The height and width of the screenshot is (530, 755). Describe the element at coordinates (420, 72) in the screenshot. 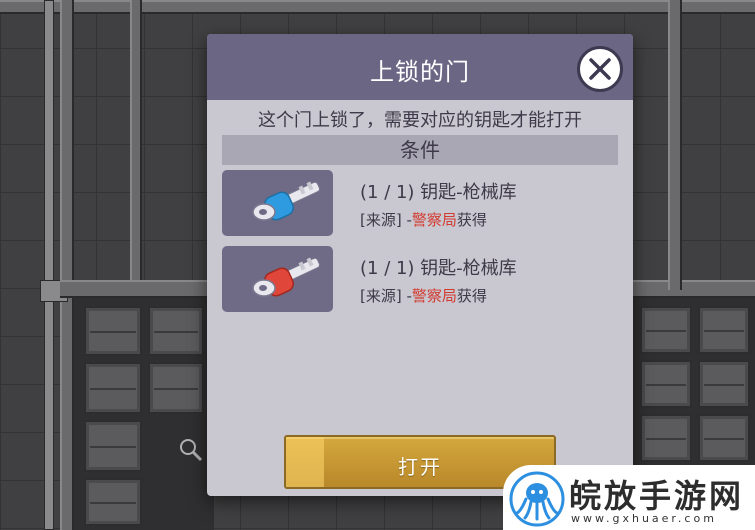

I see `dialog-title: 上锁的门` at that location.